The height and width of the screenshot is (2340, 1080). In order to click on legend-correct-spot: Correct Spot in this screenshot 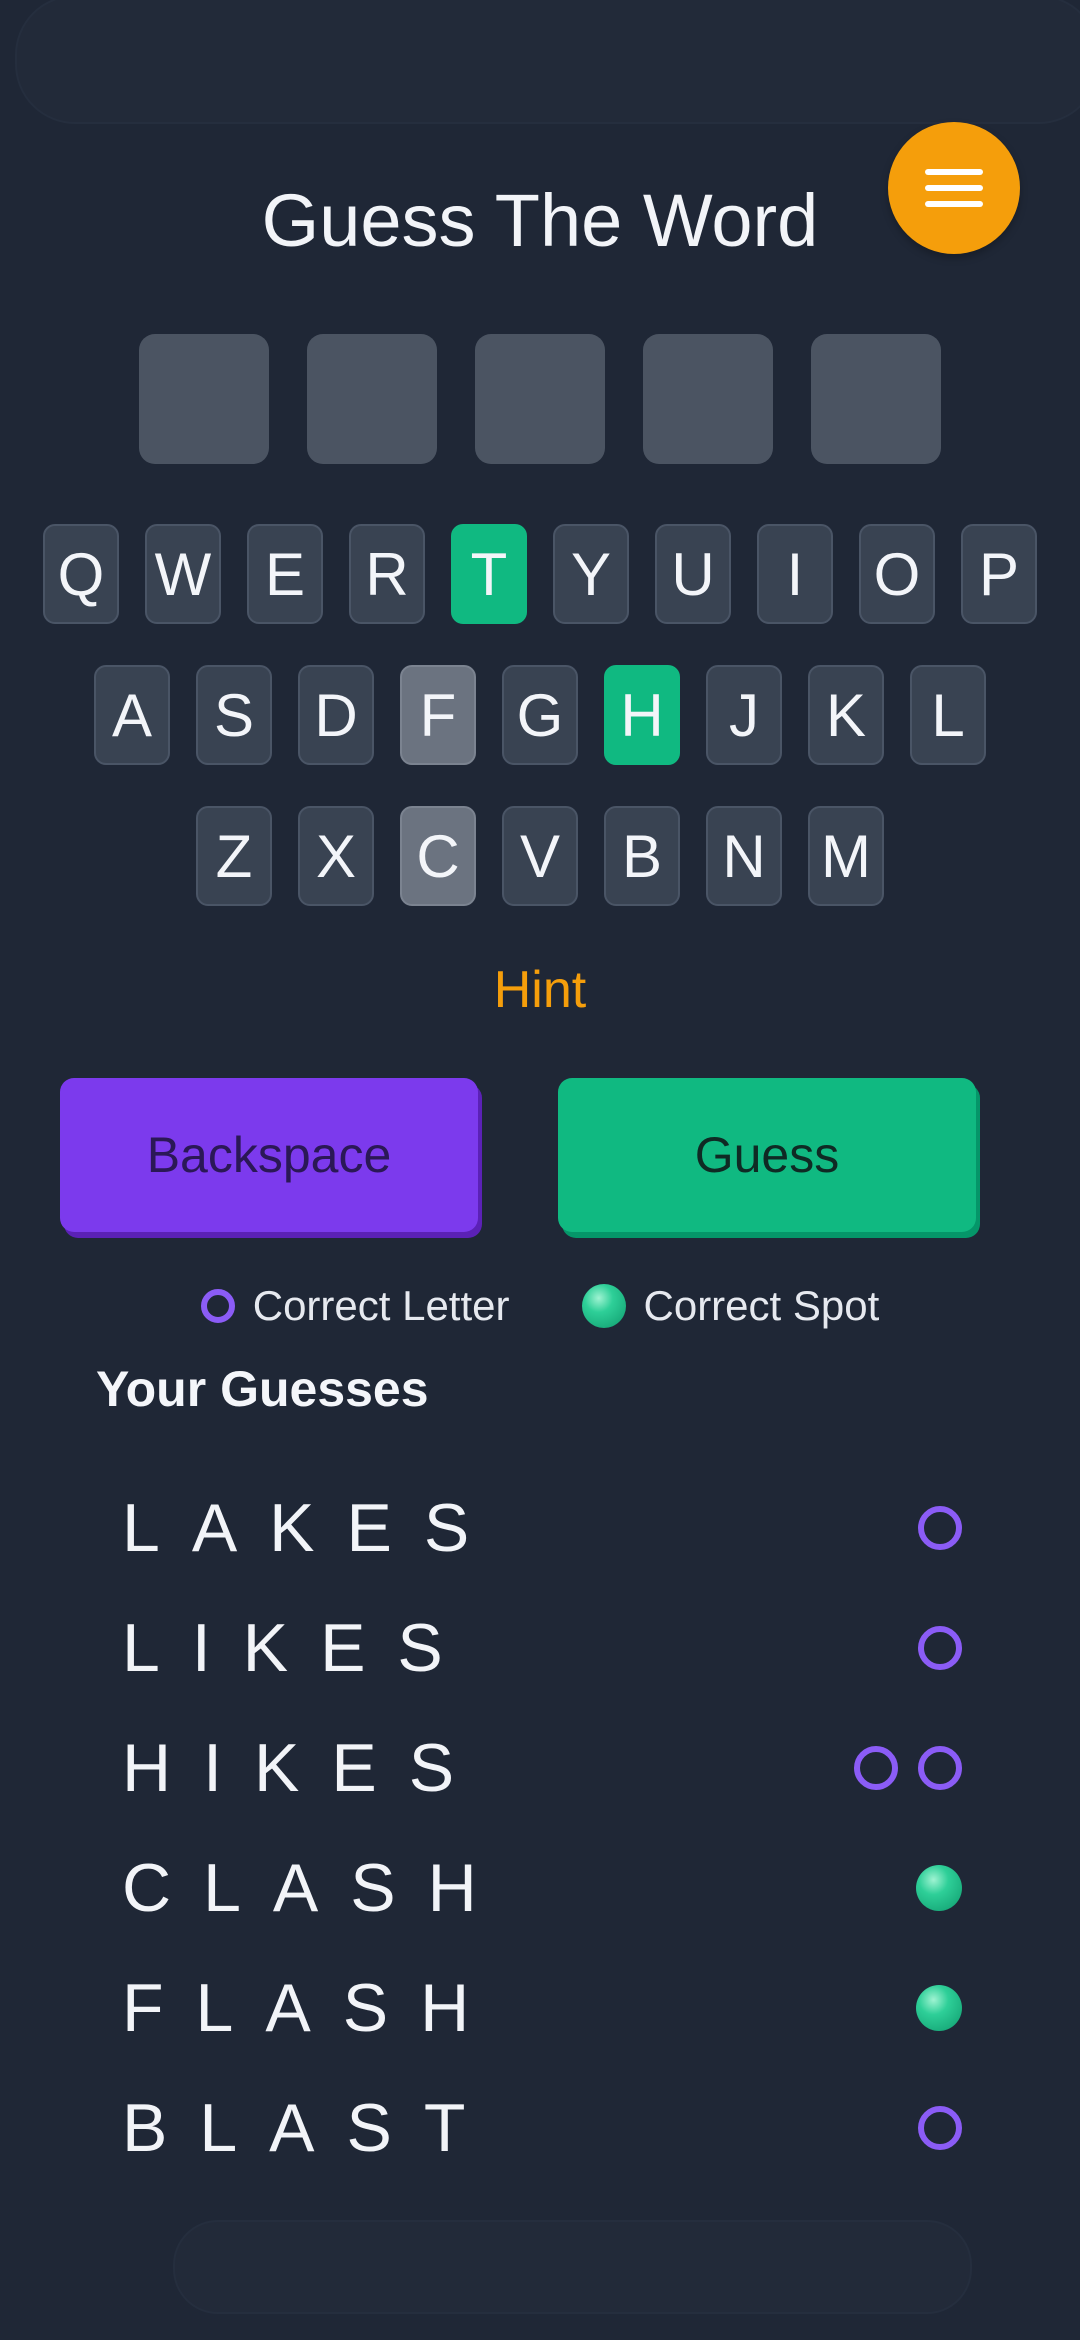, I will do `click(730, 1306)`.